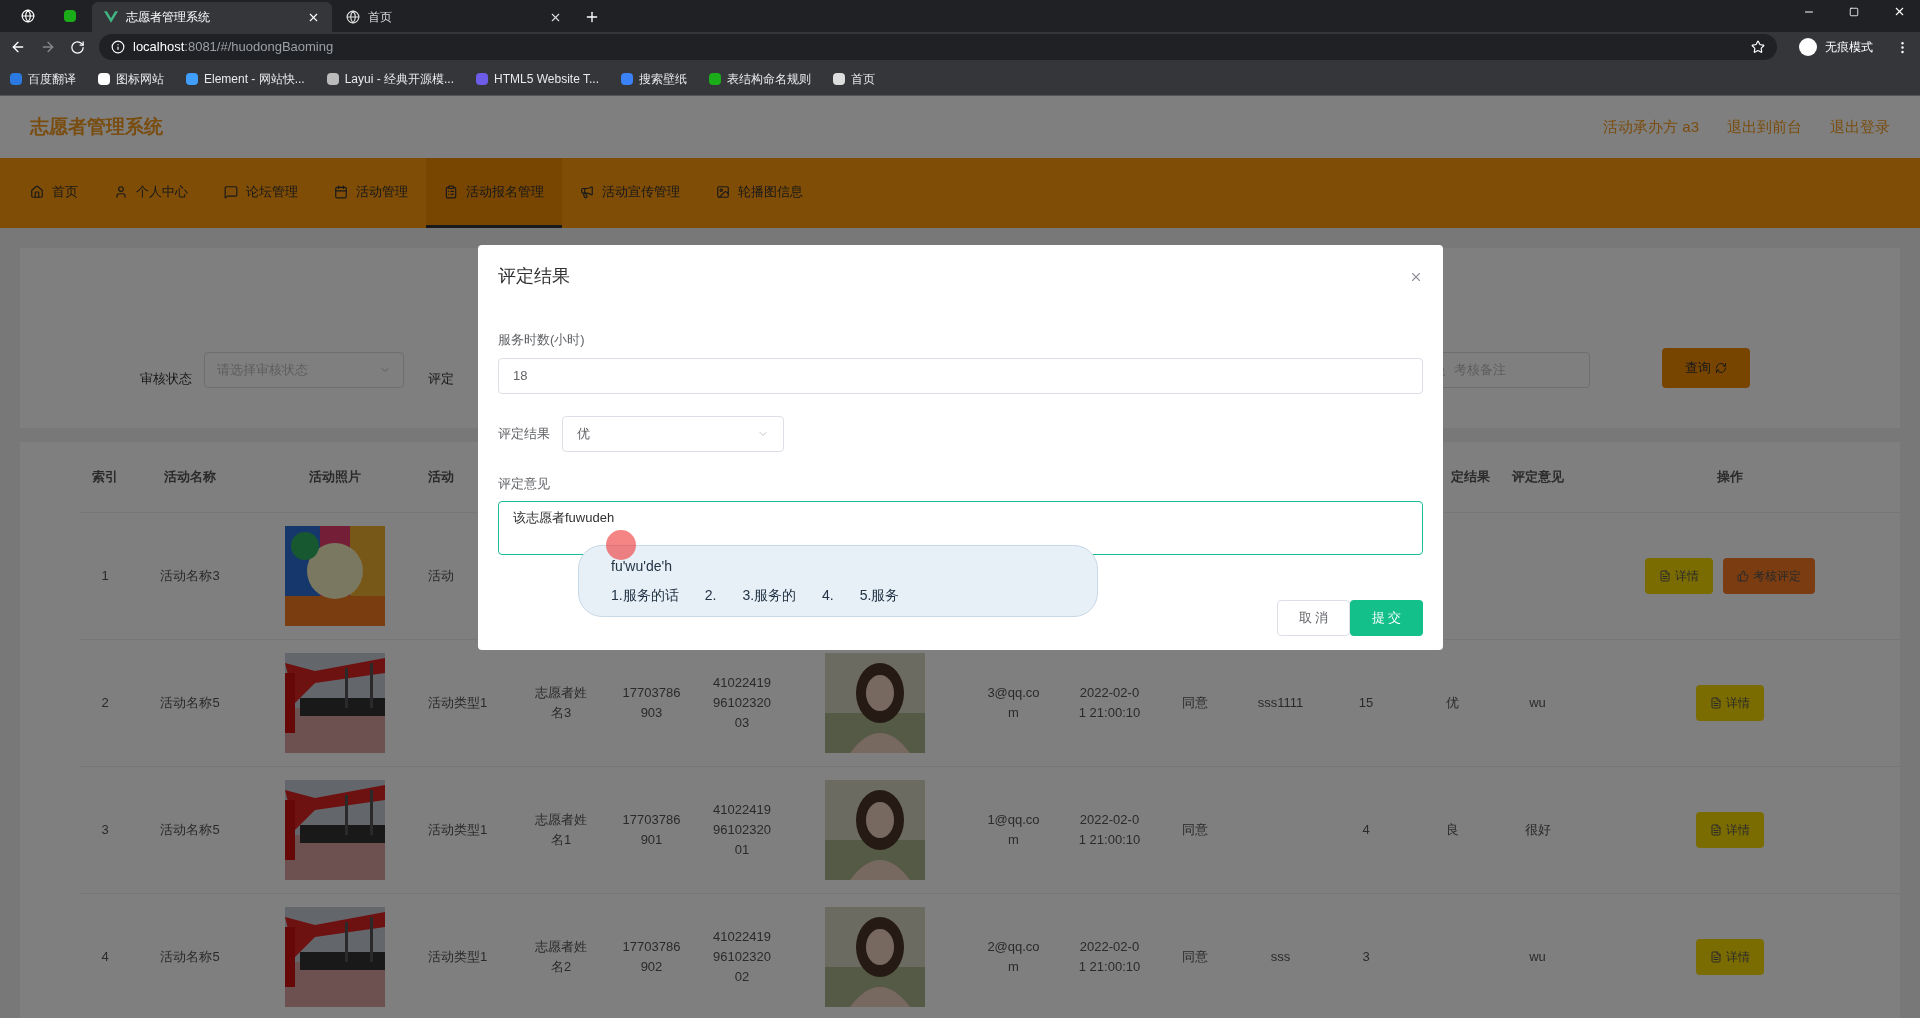  I want to click on table-cell-text: 410224199610232001, so click(742, 830).